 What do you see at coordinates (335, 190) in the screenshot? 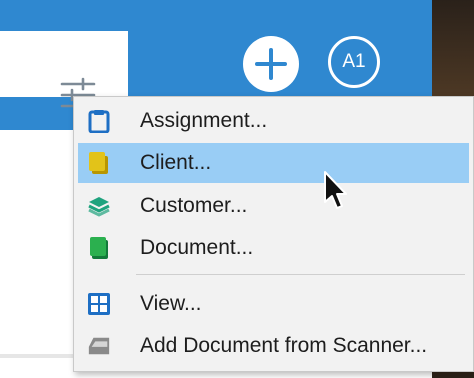
I see `mouse-pointer-icon` at bounding box center [335, 190].